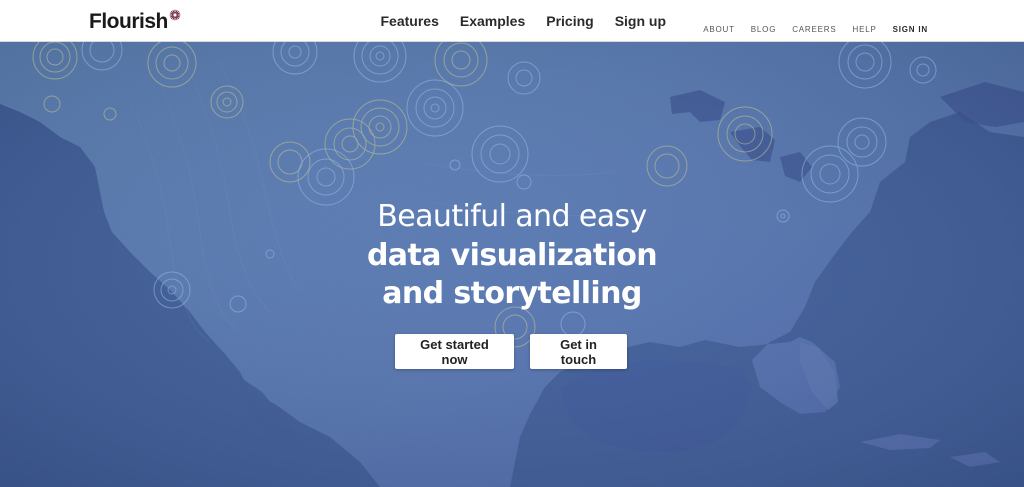 The image size is (1024, 487). Describe the element at coordinates (578, 351) in the screenshot. I see `get-in-touch-button: Get in touch` at that location.